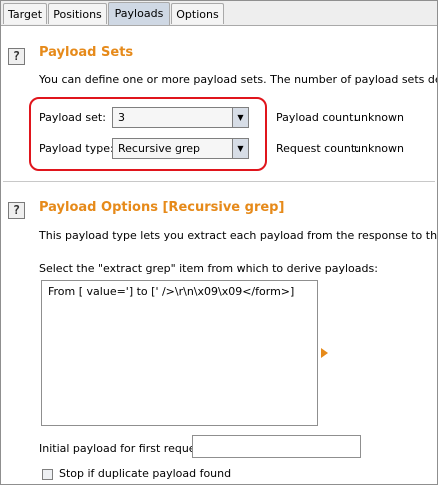 This screenshot has width=438, height=485. What do you see at coordinates (145, 473) in the screenshot?
I see `stop-duplicate-label: Stop if duplicate payload found` at bounding box center [145, 473].